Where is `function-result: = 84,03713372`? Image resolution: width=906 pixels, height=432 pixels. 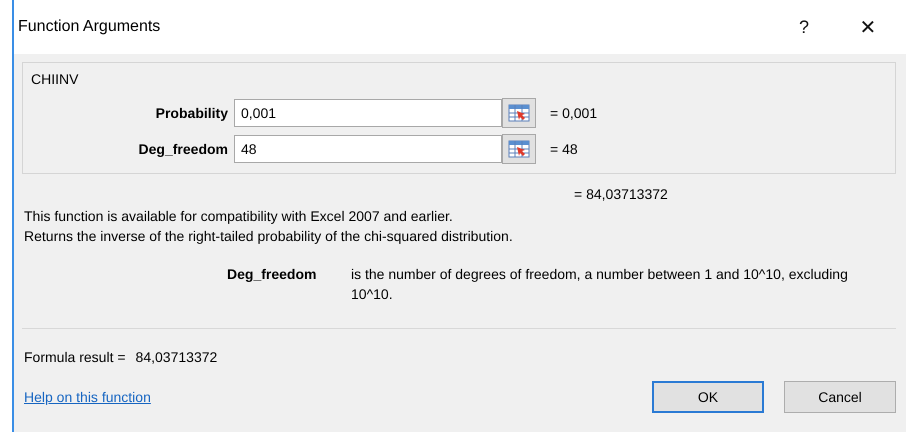
function-result: = 84,03713372 is located at coordinates (621, 194).